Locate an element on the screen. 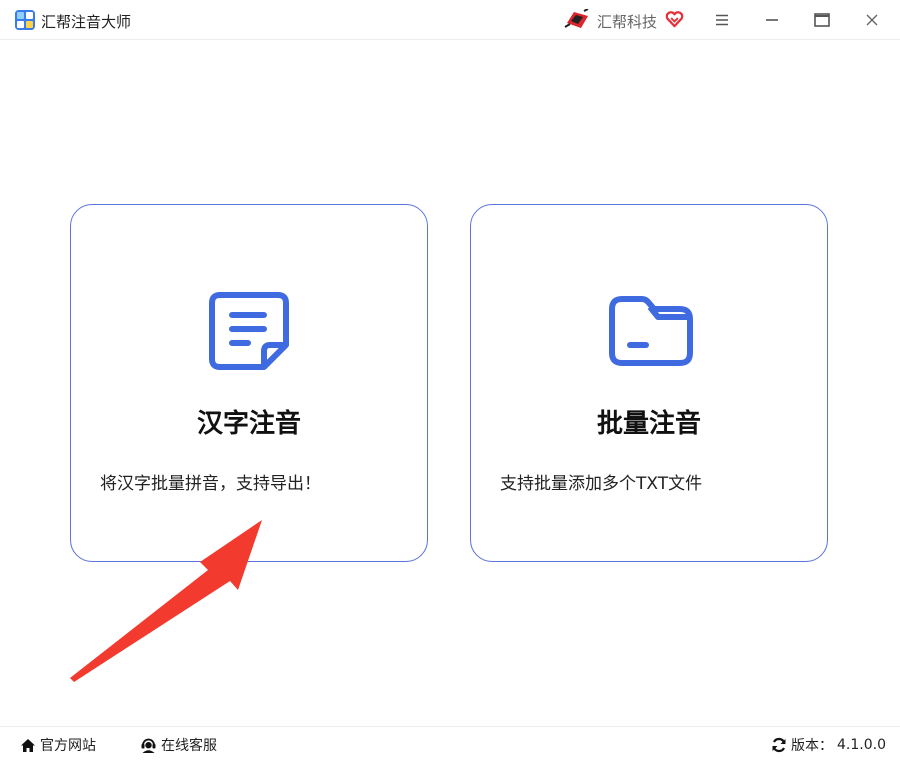 This screenshot has height=760, width=900. online-service-link: 在线客服 is located at coordinates (178, 745).